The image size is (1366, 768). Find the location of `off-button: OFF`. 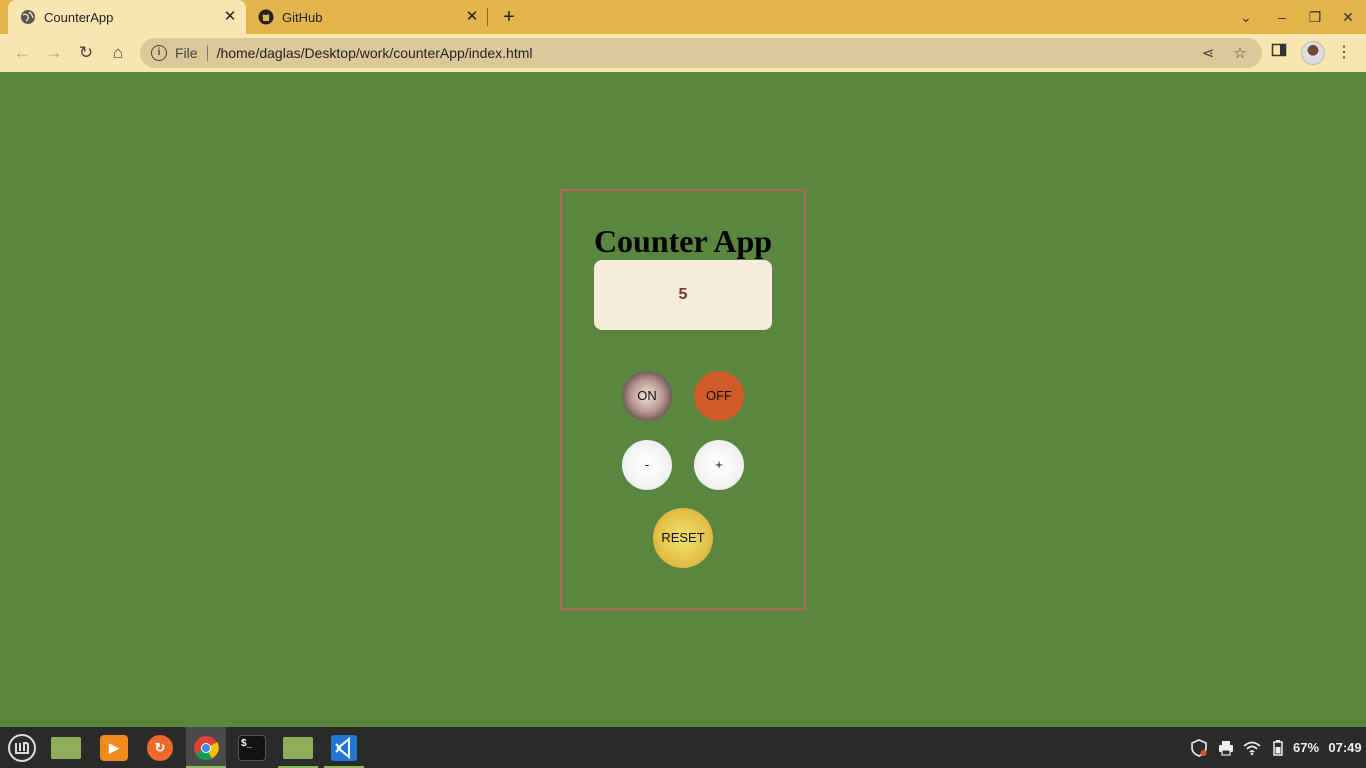

off-button: OFF is located at coordinates (719, 396).